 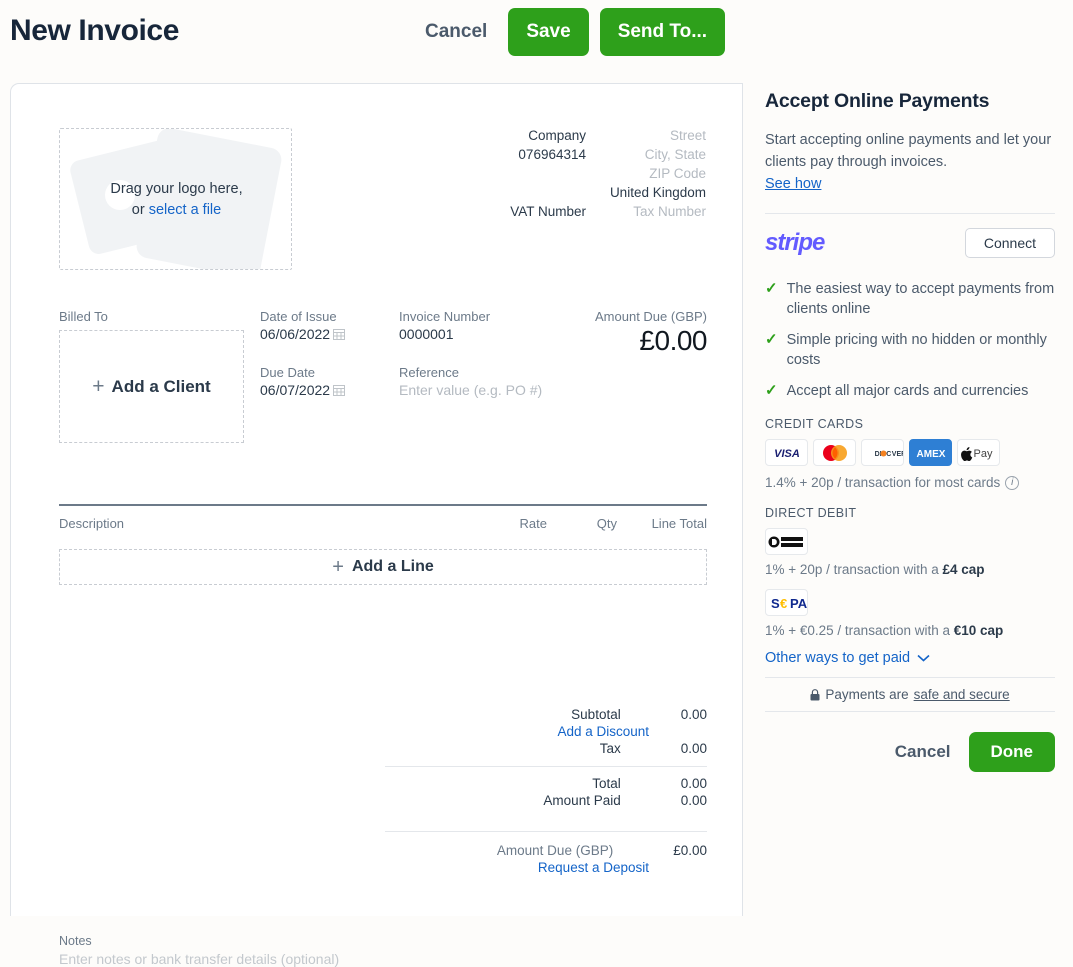 I want to click on company-phone-row: 076964314 City, State, so click(x=538, y=154).